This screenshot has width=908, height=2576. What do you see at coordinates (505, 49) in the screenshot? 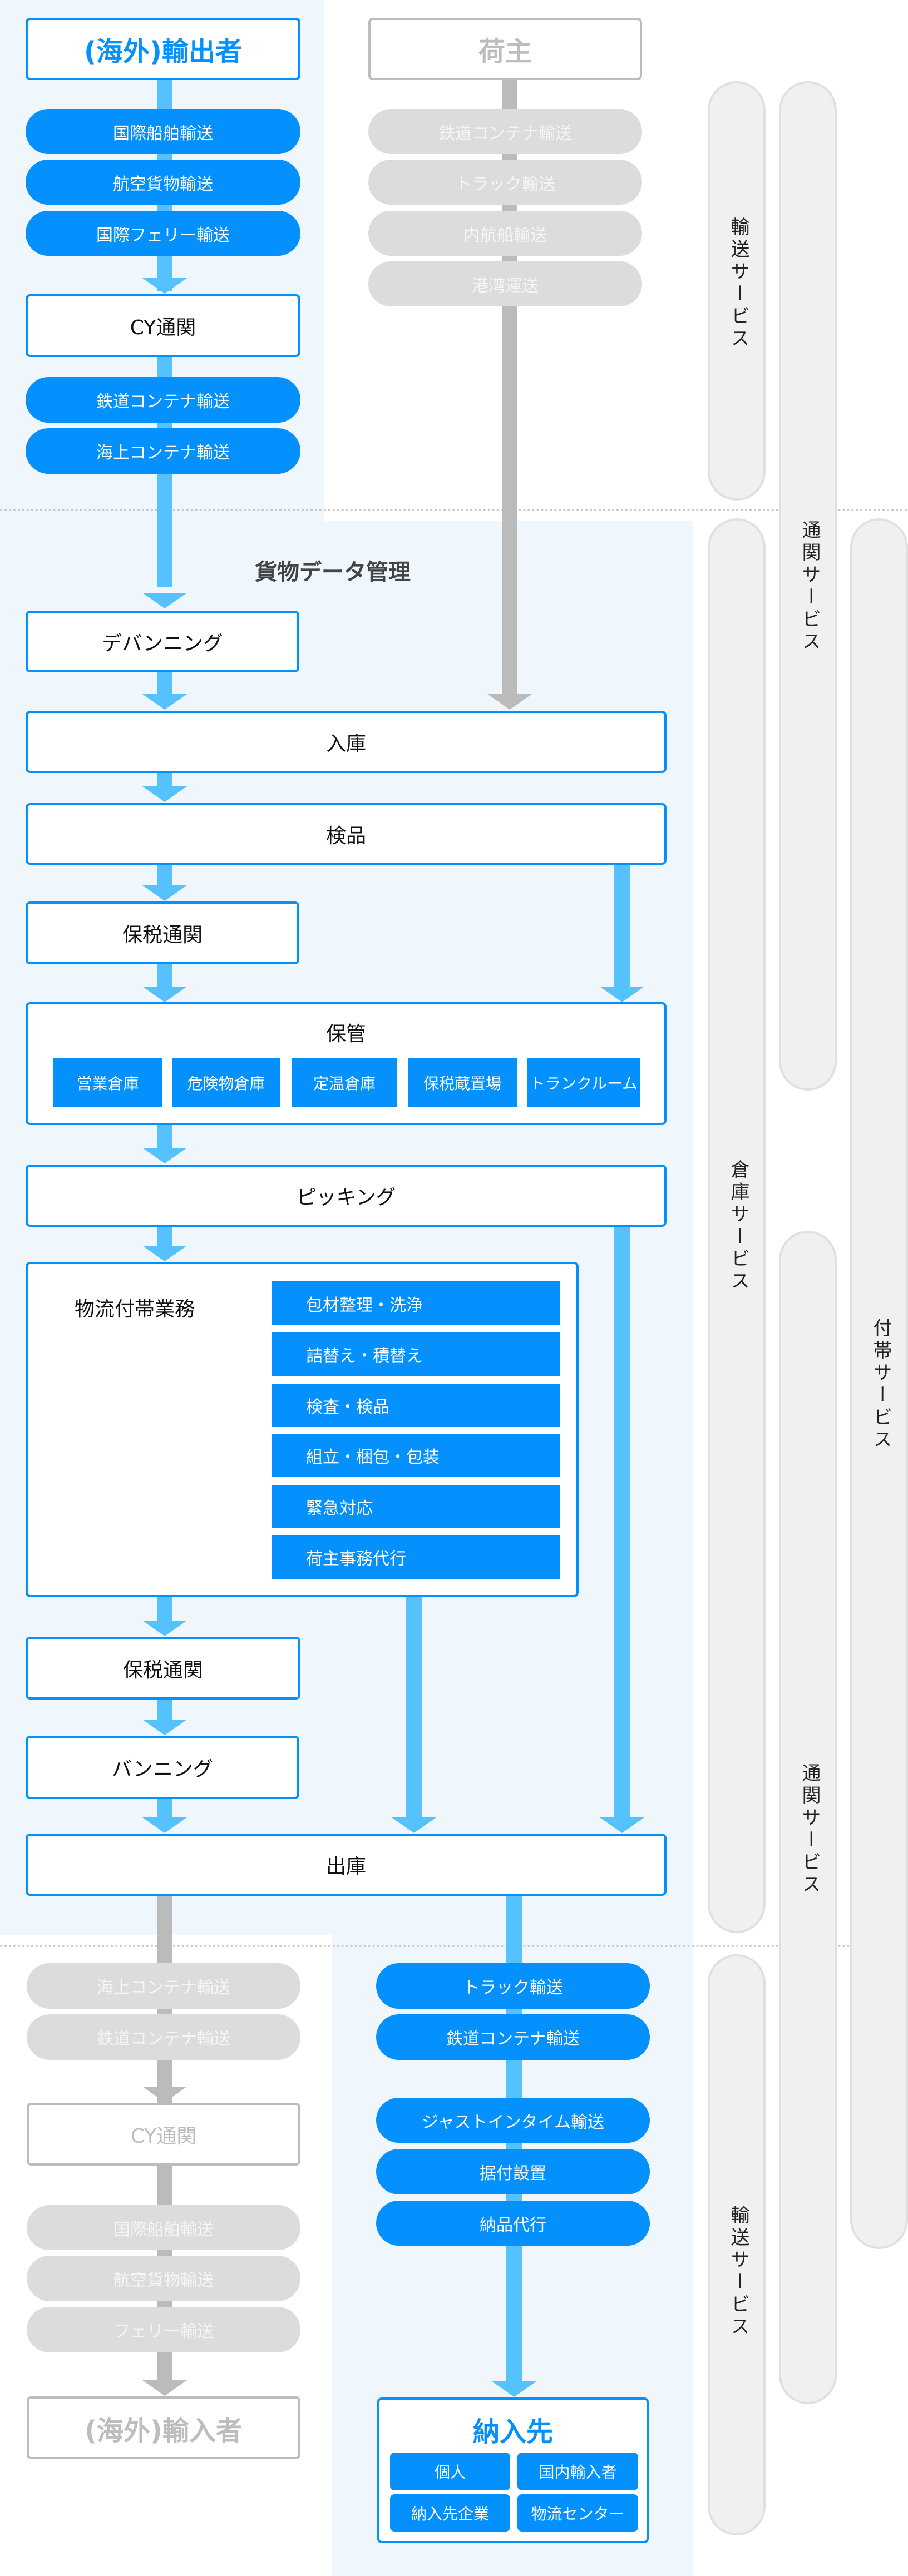
I see `shipper-box: 荷主` at bounding box center [505, 49].